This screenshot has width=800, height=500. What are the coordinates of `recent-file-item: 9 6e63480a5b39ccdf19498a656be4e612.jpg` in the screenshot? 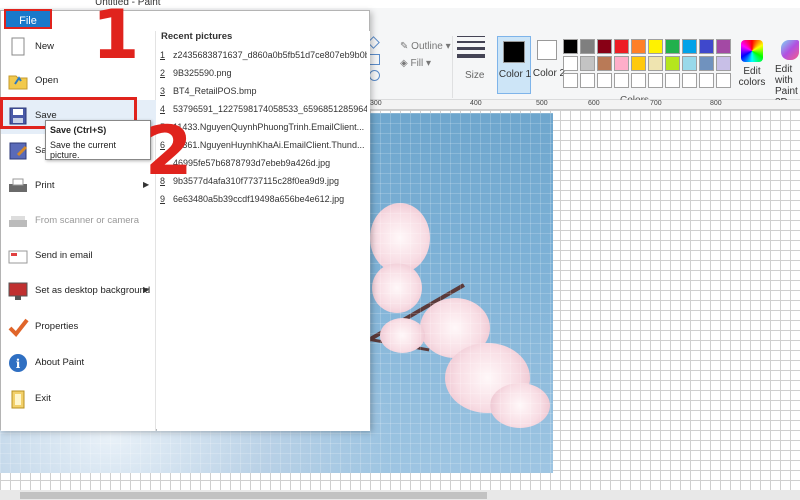 It's located at (262, 200).